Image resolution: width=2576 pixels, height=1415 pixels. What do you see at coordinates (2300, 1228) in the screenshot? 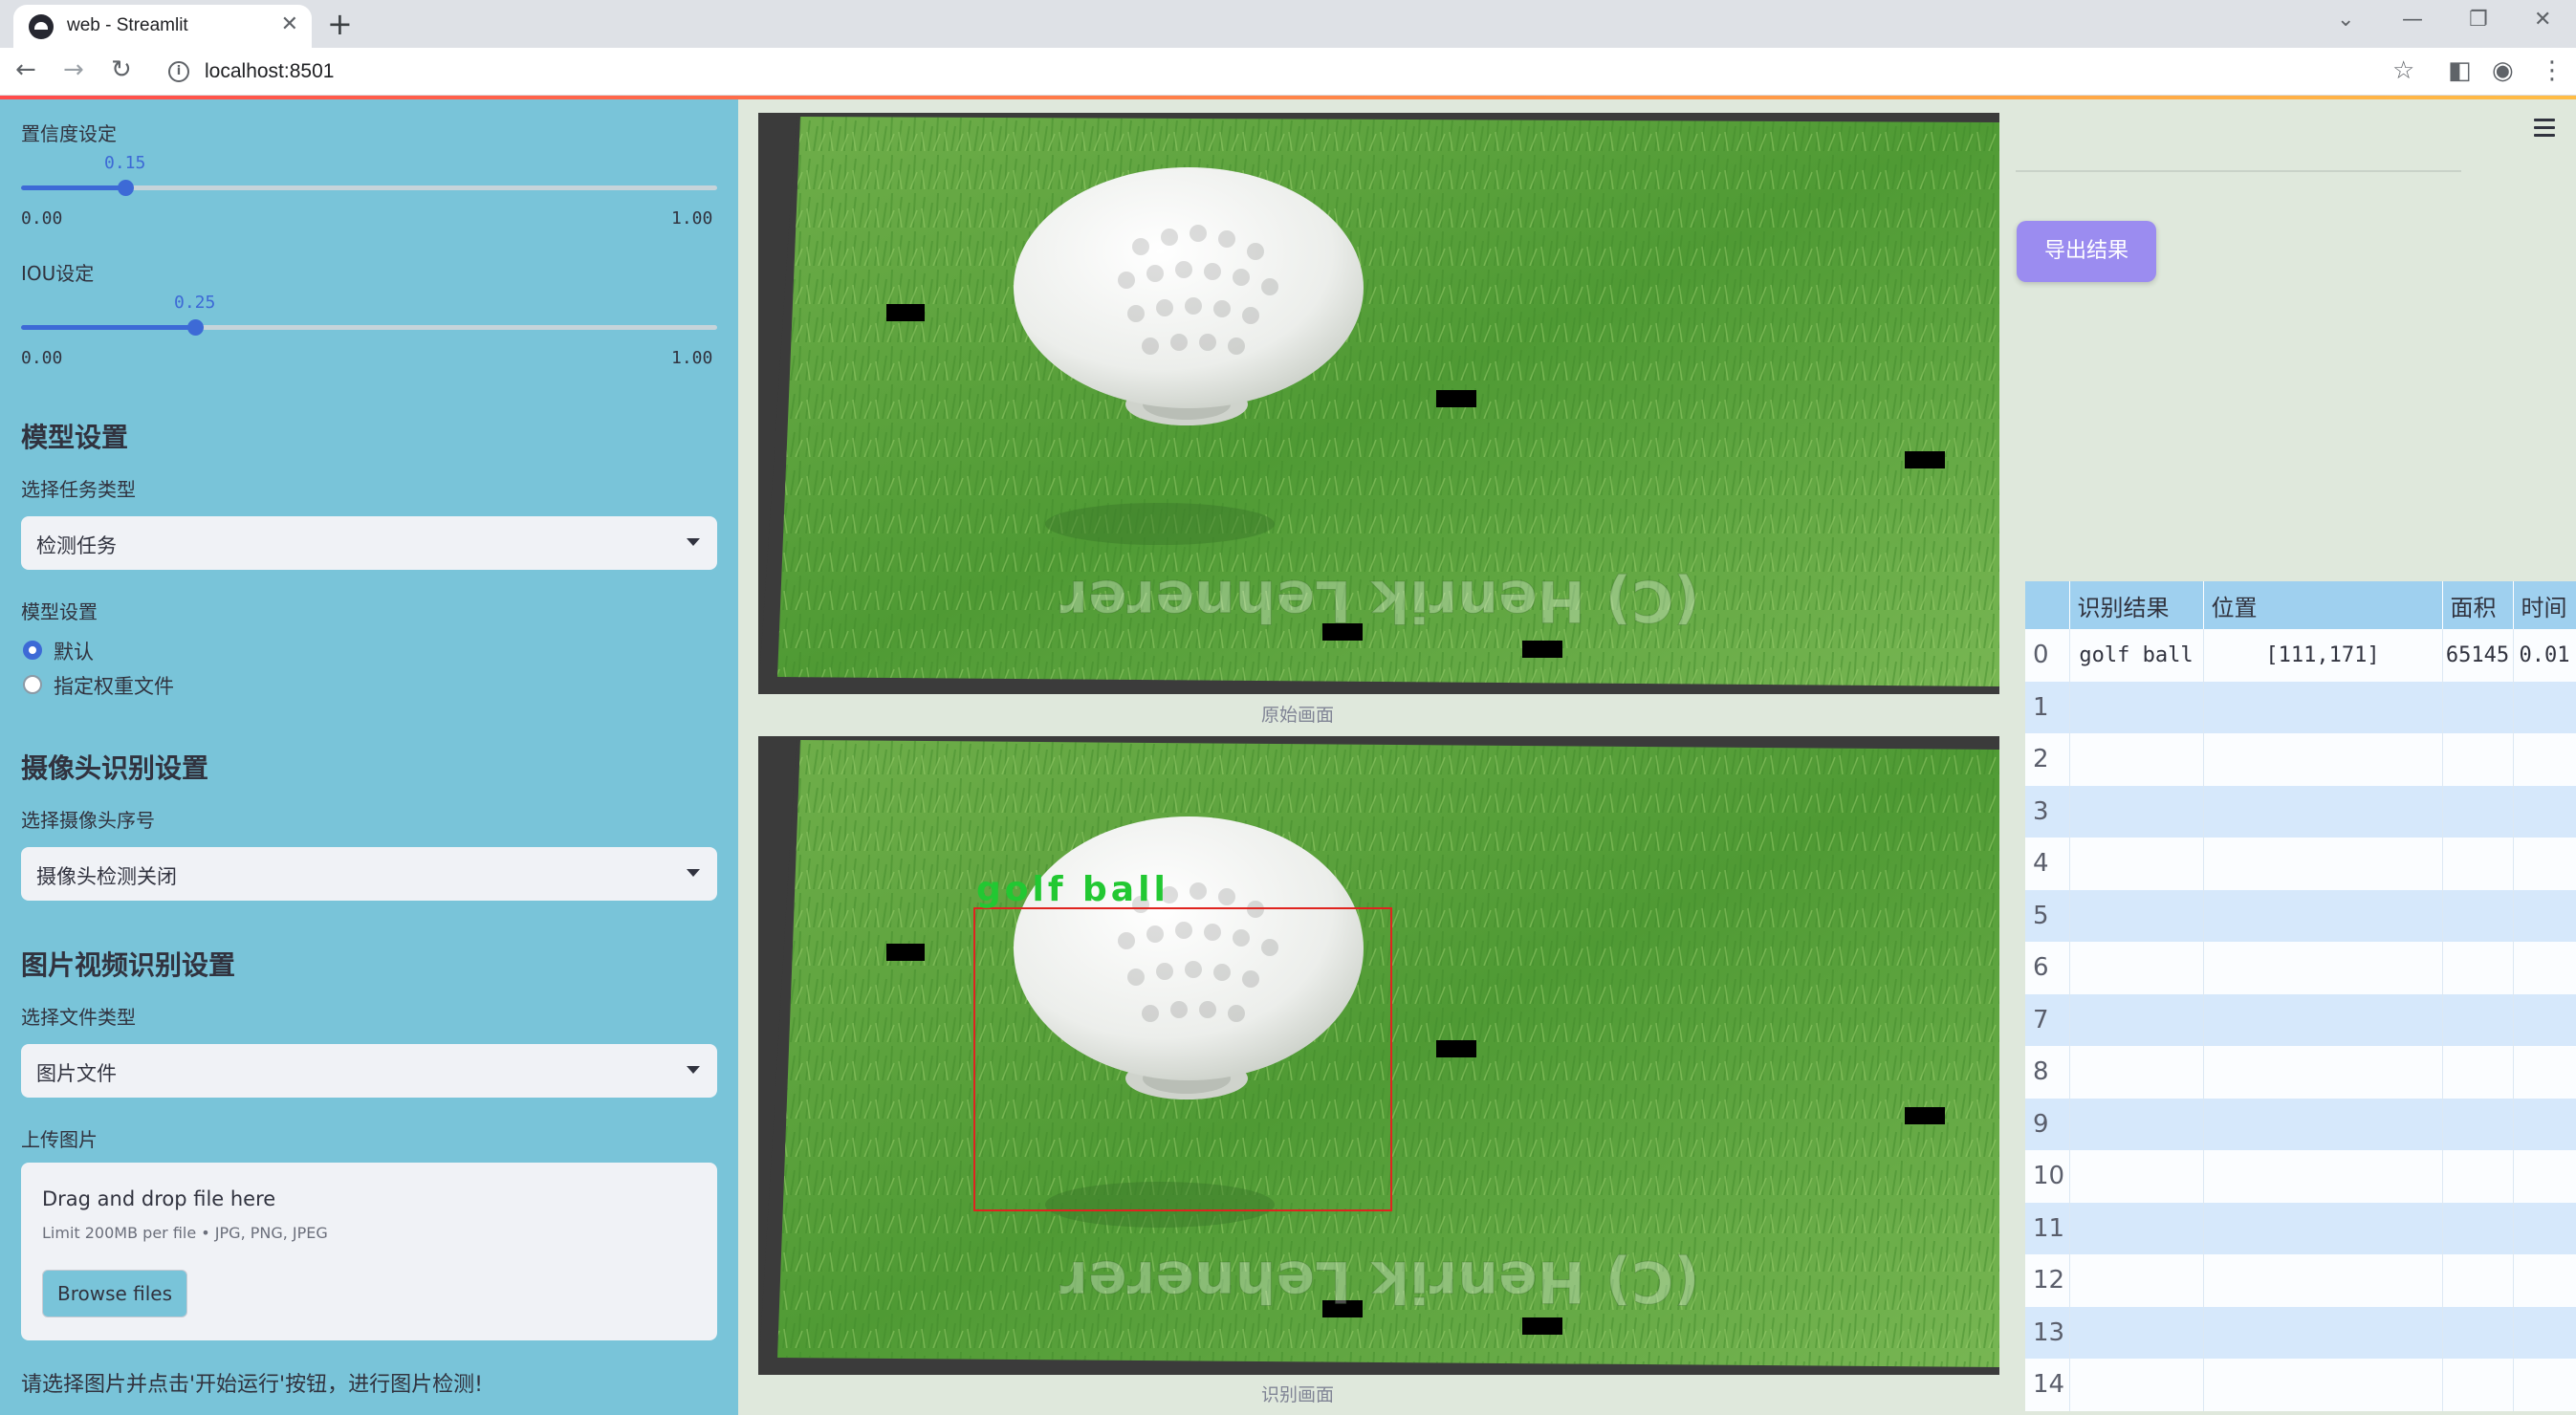
I see `table-row: 11` at bounding box center [2300, 1228].